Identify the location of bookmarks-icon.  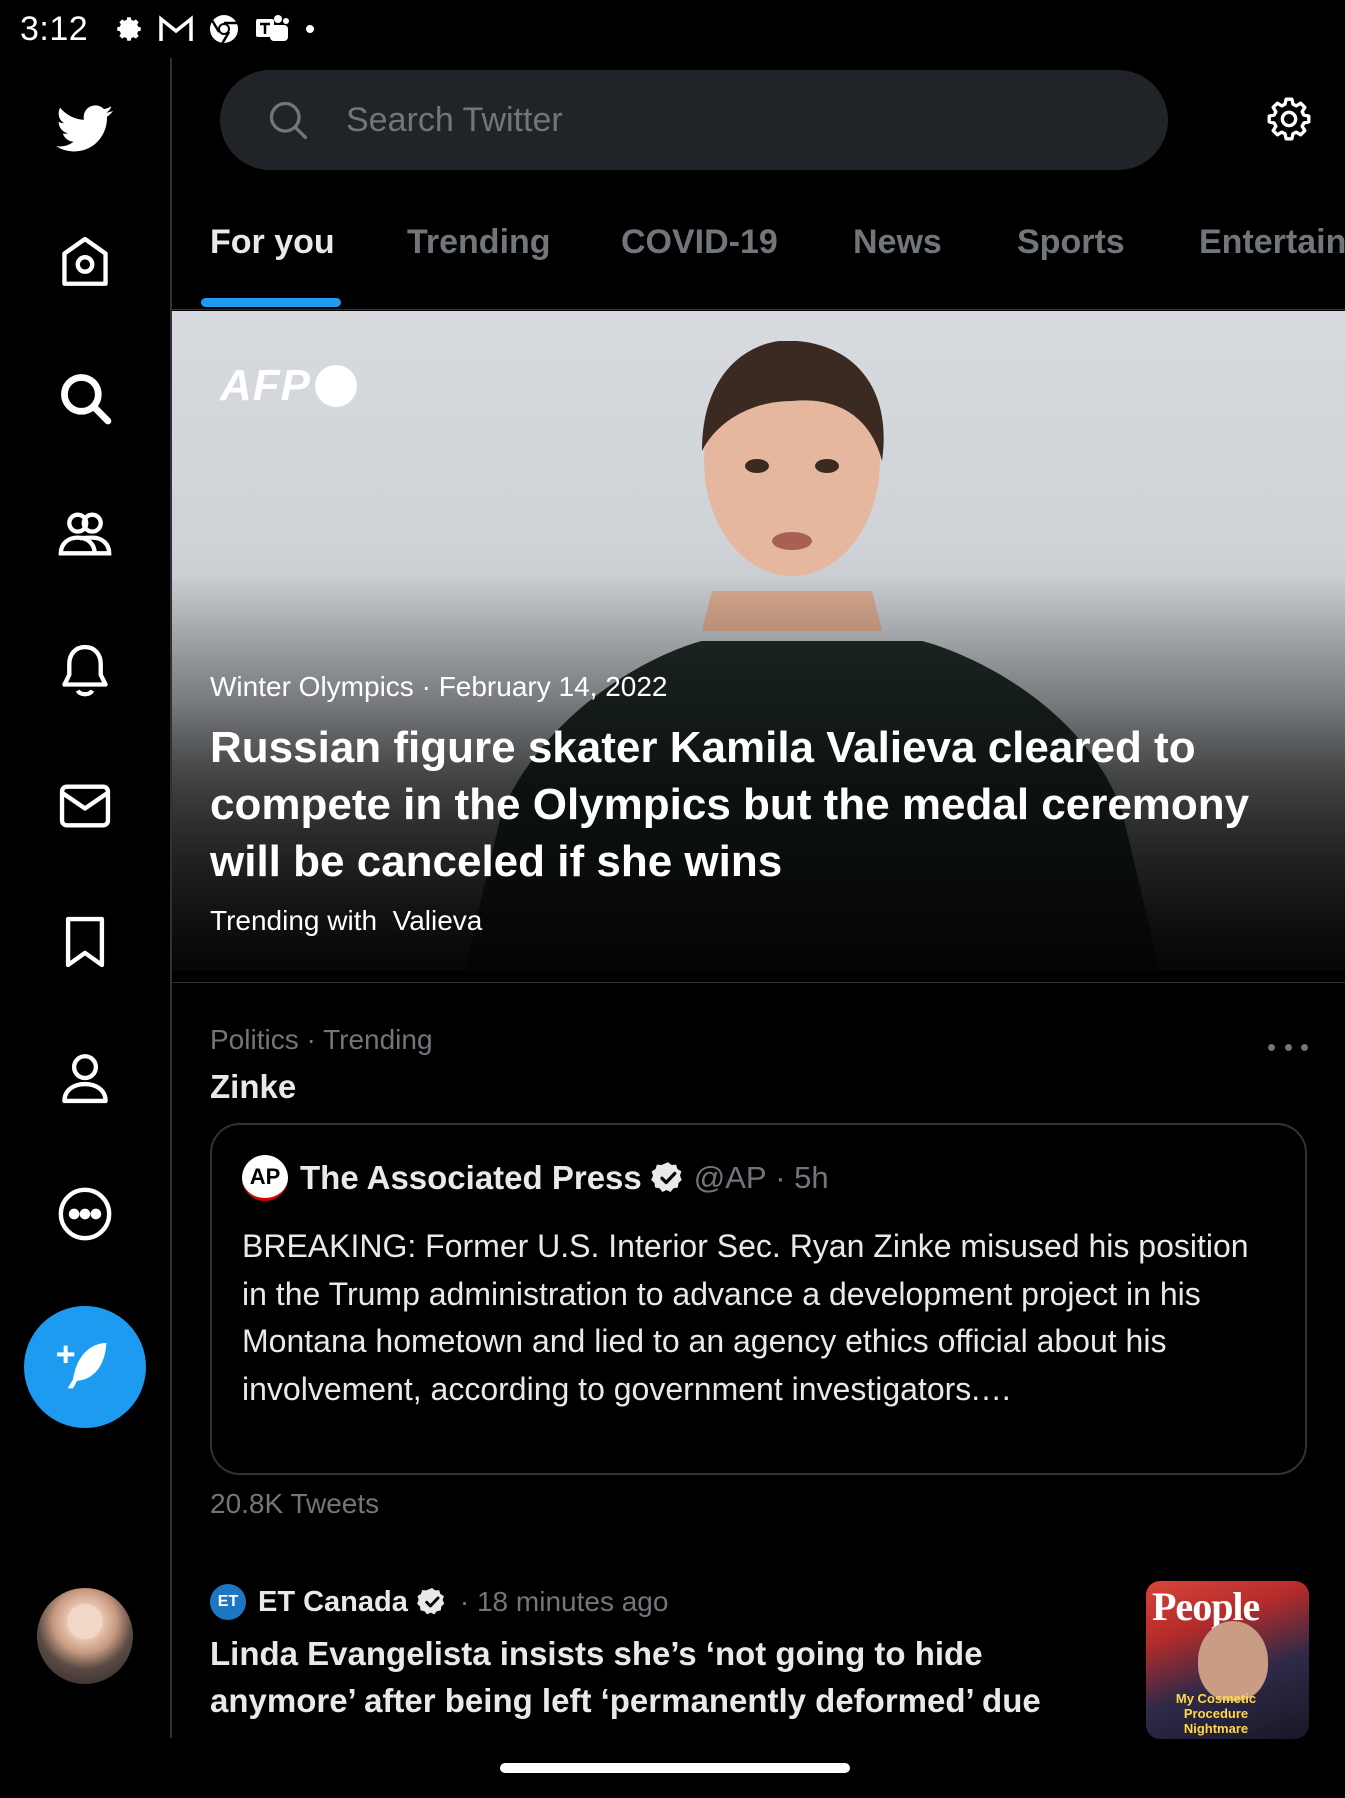
(85, 942).